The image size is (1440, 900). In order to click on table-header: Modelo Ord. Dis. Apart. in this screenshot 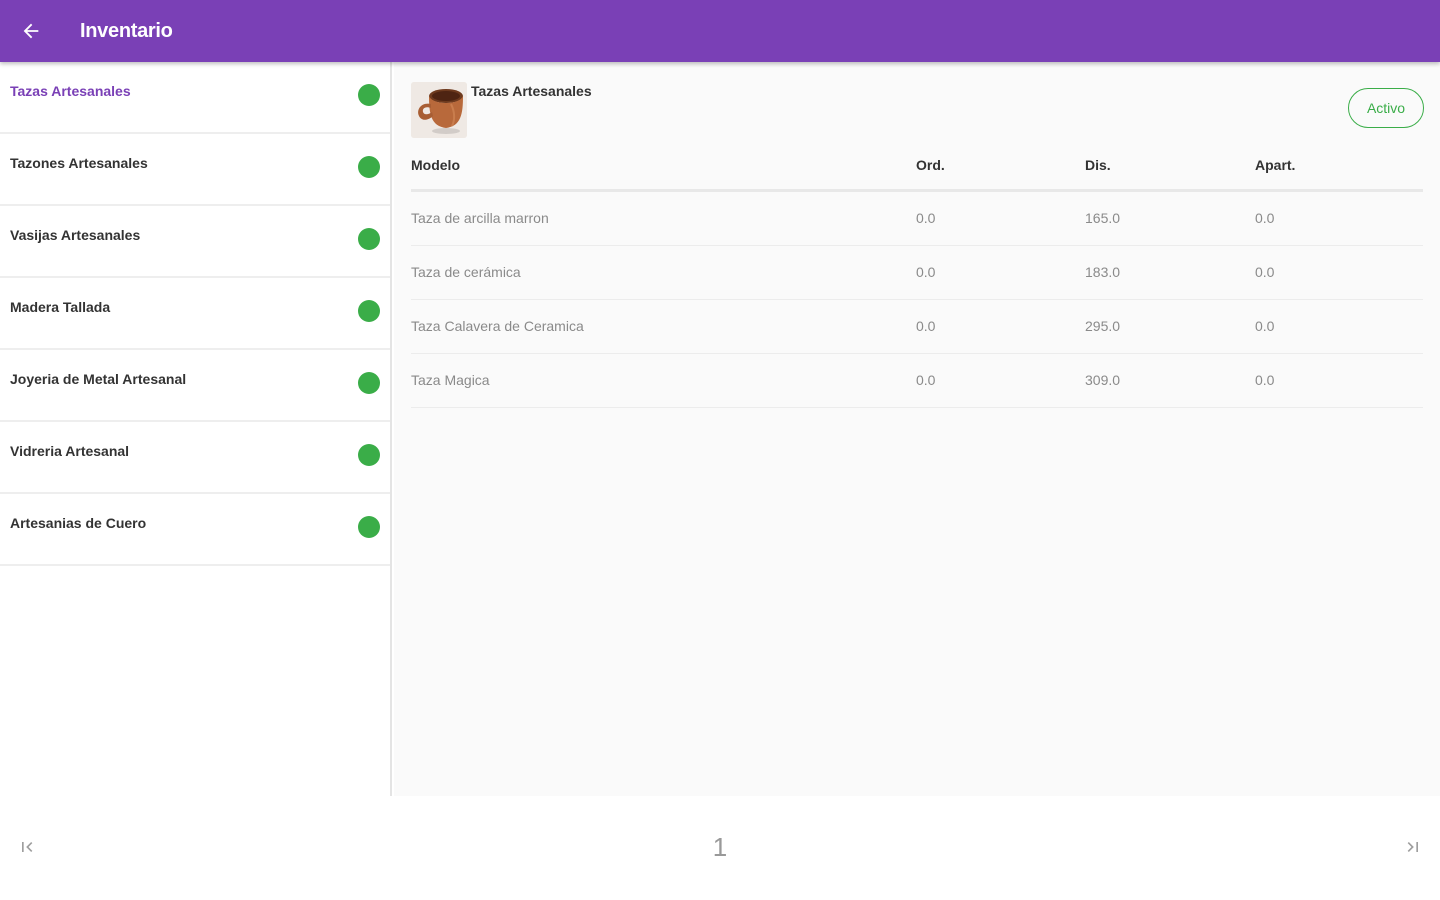, I will do `click(917, 169)`.